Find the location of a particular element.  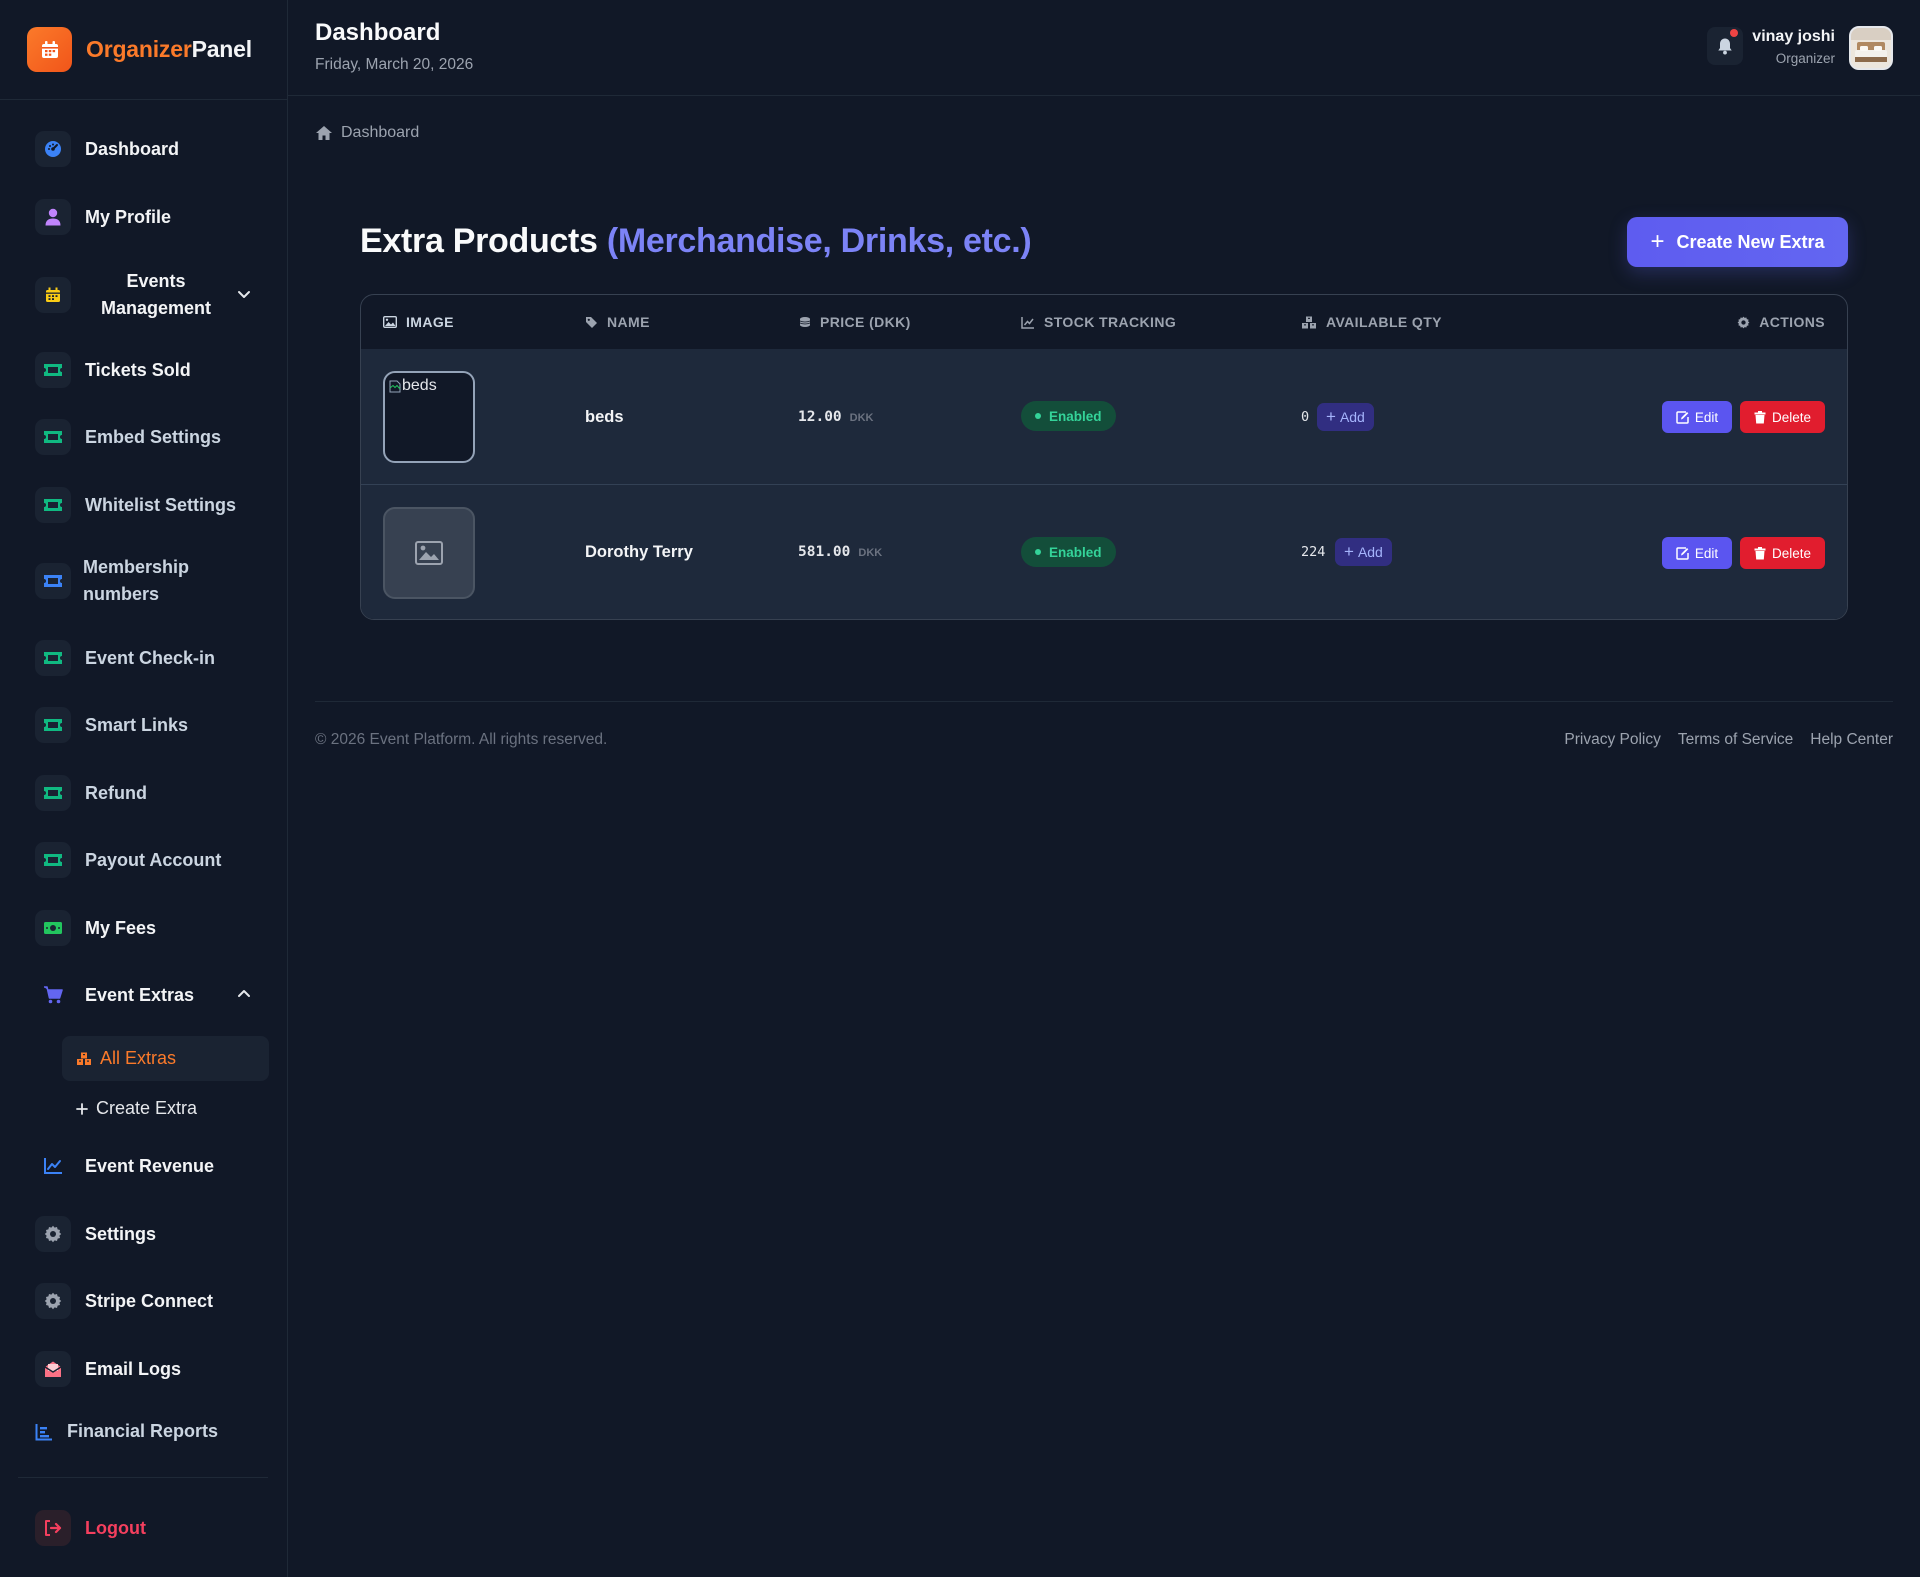

chevron-down-icon is located at coordinates (244, 296).